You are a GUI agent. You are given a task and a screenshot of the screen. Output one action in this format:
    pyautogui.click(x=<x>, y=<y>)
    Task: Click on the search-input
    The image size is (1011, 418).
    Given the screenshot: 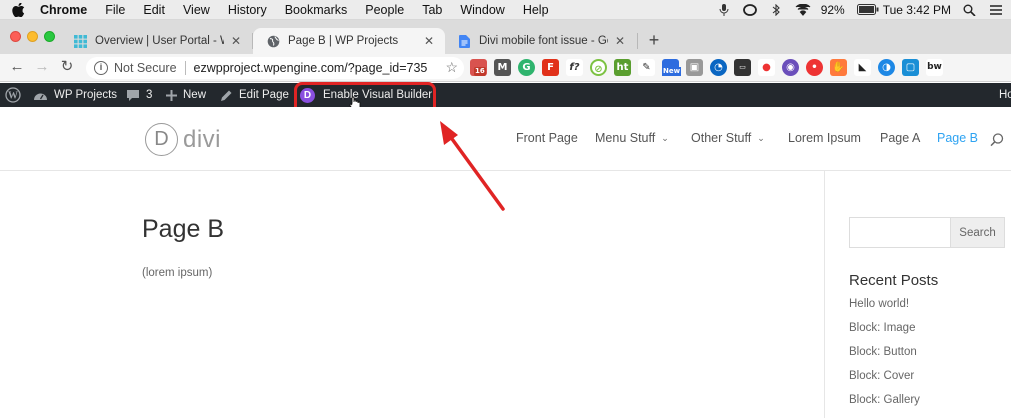 What is the action you would take?
    pyautogui.click(x=899, y=232)
    